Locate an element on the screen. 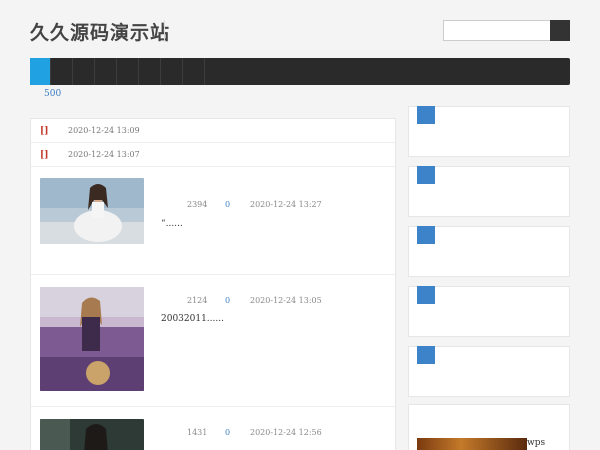 This screenshot has width=600, height=450. post-meta: 2394 0 2020-12-24 13:27 is located at coordinates (254, 204).